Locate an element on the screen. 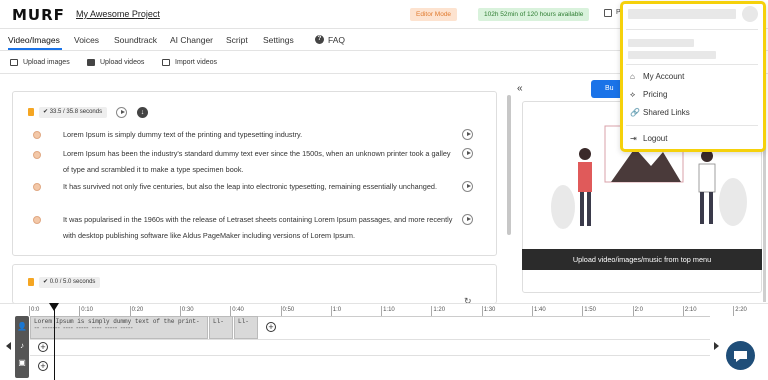  voice-track-icon: 👤 is located at coordinates (22, 326).